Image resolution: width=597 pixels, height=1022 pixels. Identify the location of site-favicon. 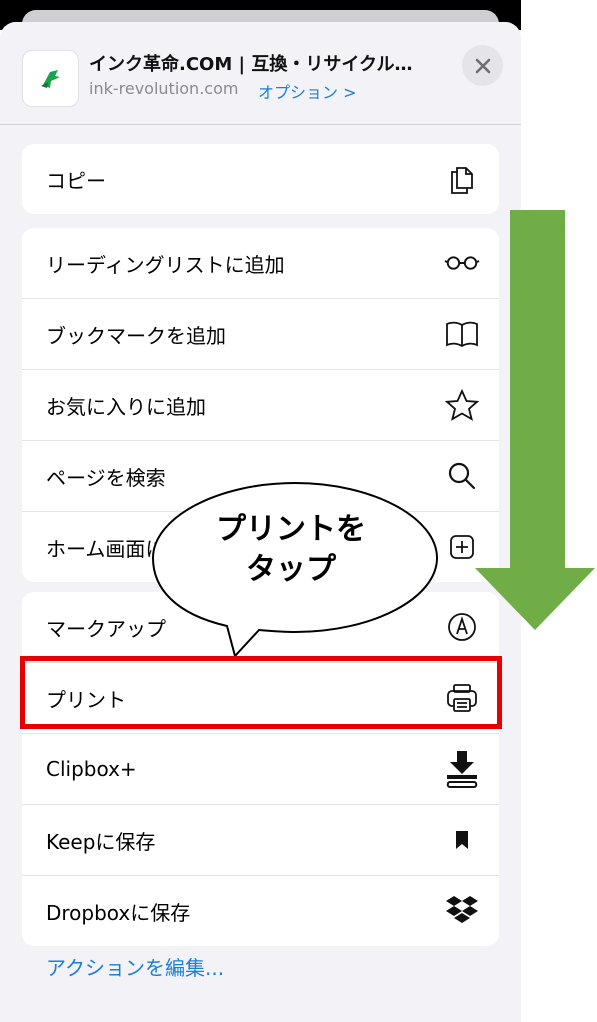
(50, 78).